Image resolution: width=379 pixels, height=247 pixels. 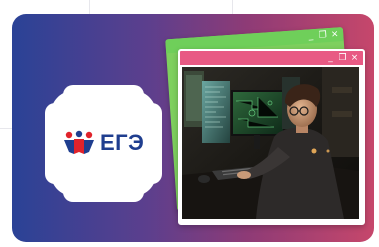 I want to click on logo-card: ЕГЭ, so click(x=103, y=143).